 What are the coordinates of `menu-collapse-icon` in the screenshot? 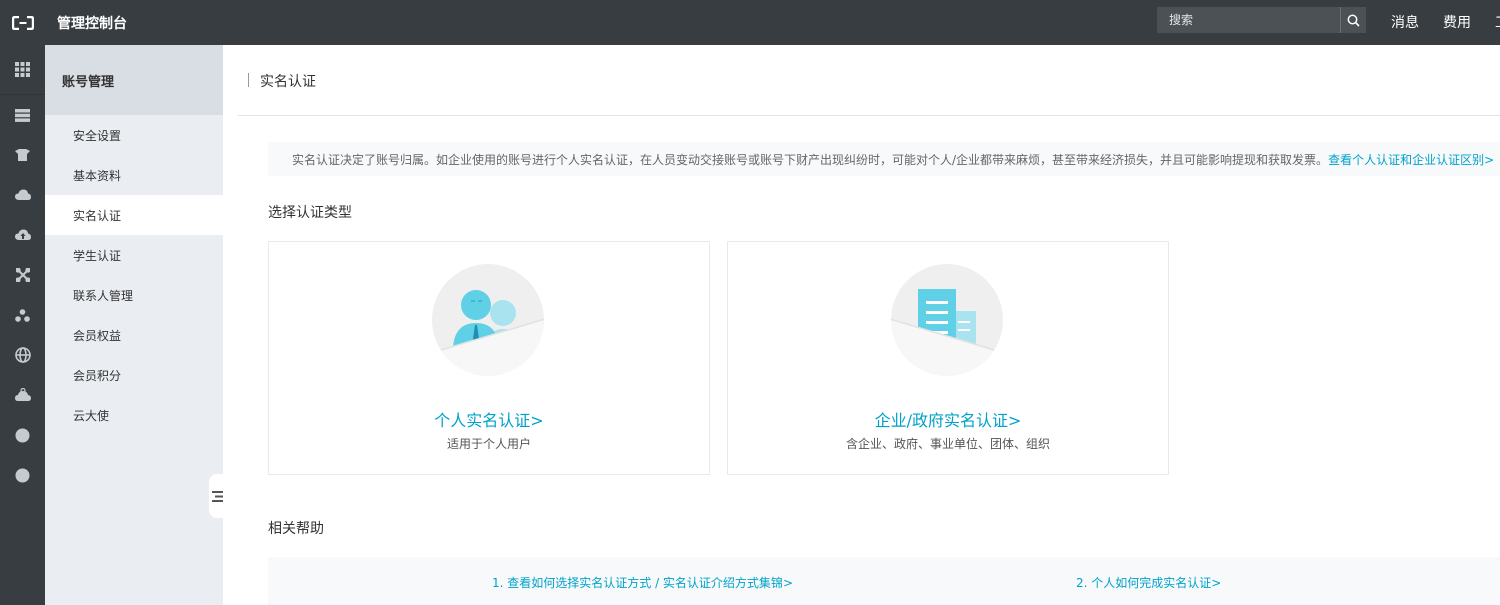 It's located at (217, 496).